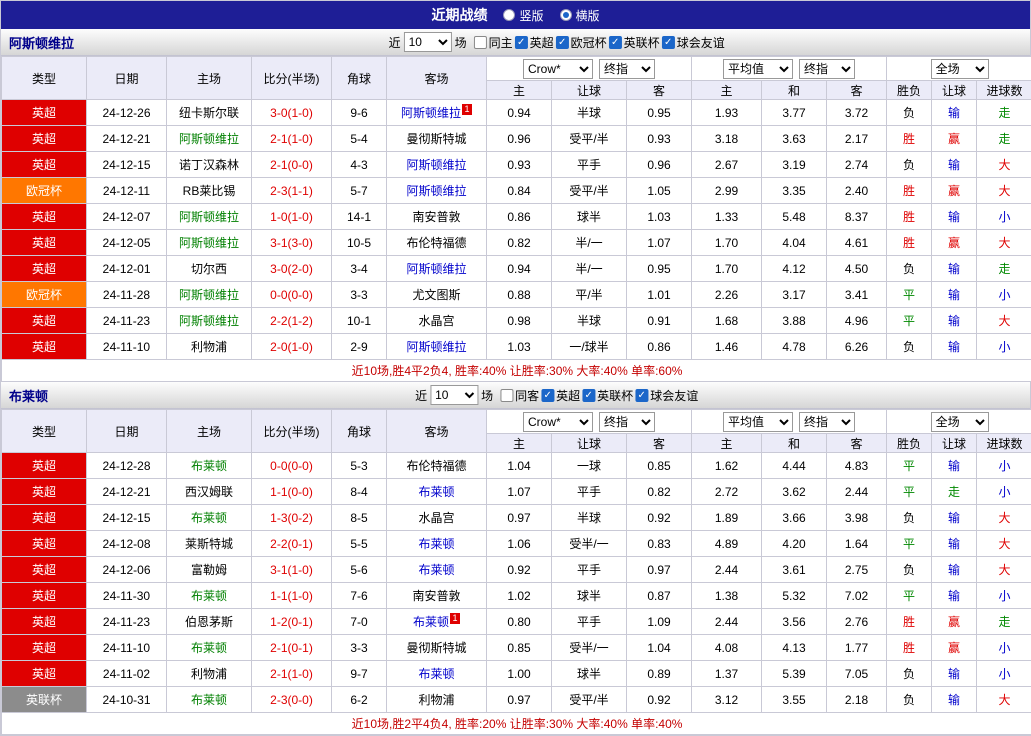 The height and width of the screenshot is (736, 1031). I want to click on match-date: 24-11-10, so click(127, 648).